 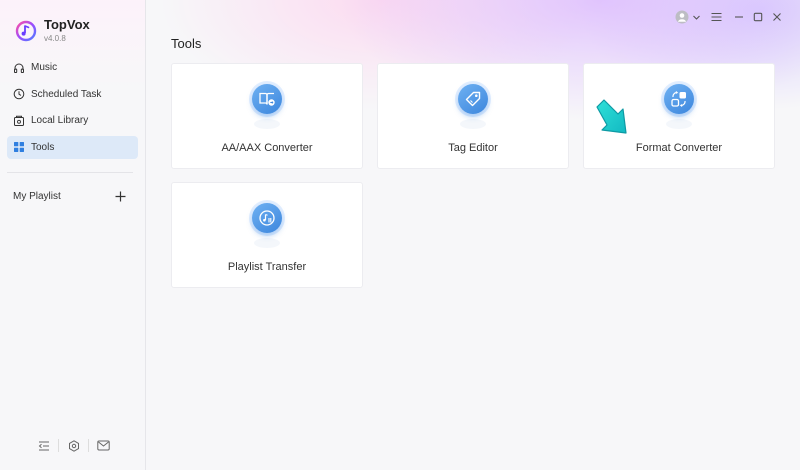 What do you see at coordinates (43, 147) in the screenshot?
I see `sidebar-item-label: Tools` at bounding box center [43, 147].